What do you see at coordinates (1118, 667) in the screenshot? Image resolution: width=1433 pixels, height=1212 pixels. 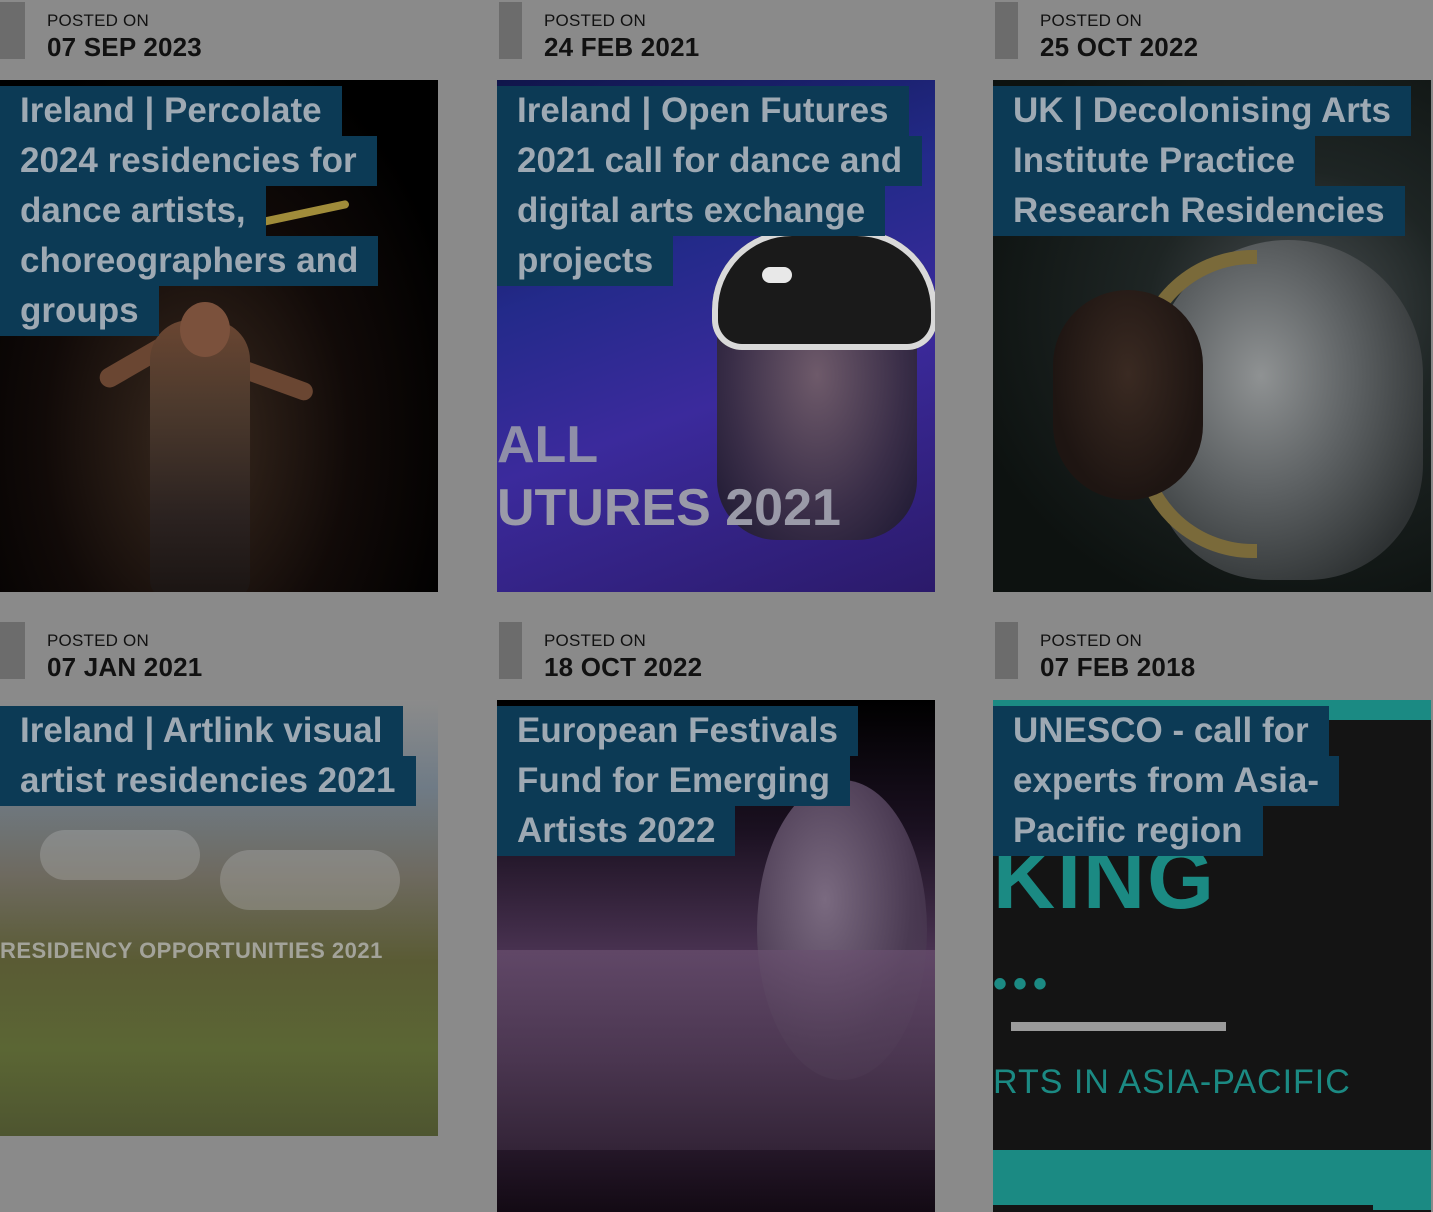 I see `post-date: 07 FEB 2018` at bounding box center [1118, 667].